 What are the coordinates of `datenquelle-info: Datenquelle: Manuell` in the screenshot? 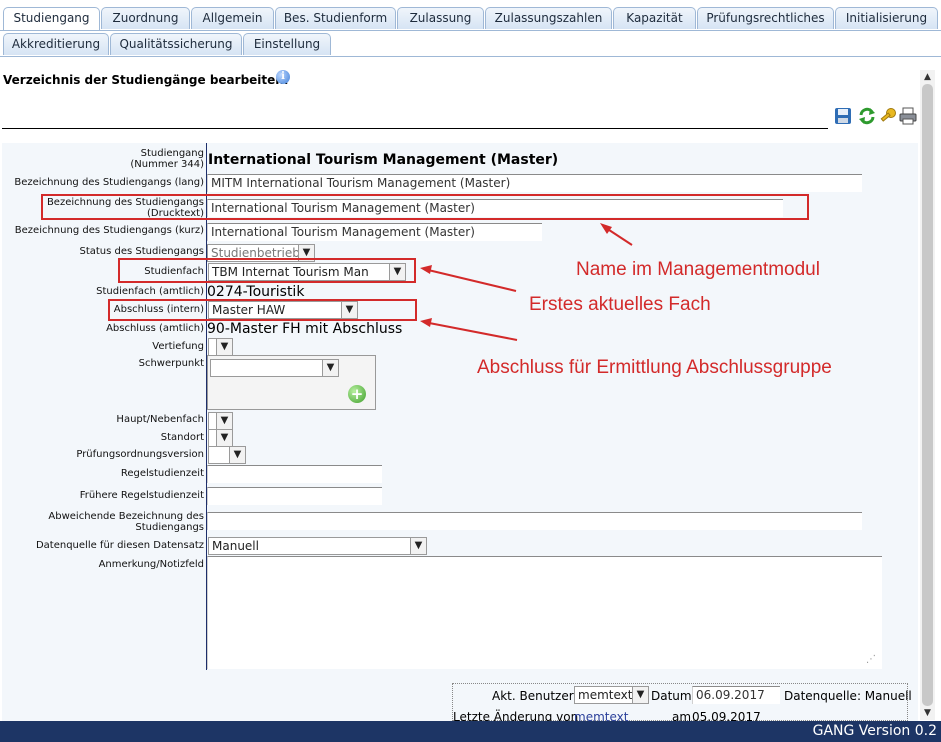 It's located at (848, 696).